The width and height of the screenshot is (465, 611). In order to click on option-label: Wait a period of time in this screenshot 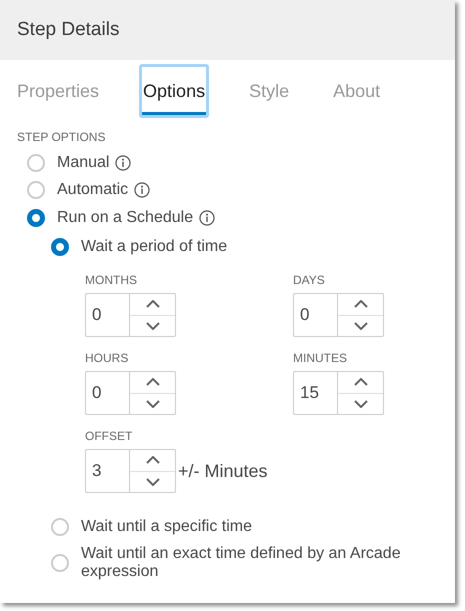, I will do `click(154, 247)`.